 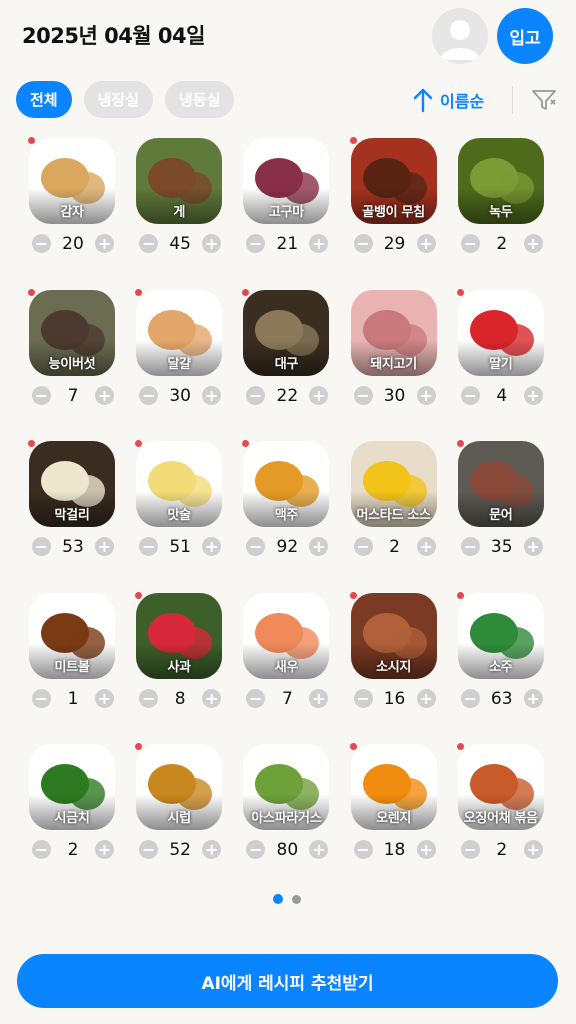 What do you see at coordinates (72, 635) in the screenshot?
I see `ingredient-thumbnail: 미트볼` at bounding box center [72, 635].